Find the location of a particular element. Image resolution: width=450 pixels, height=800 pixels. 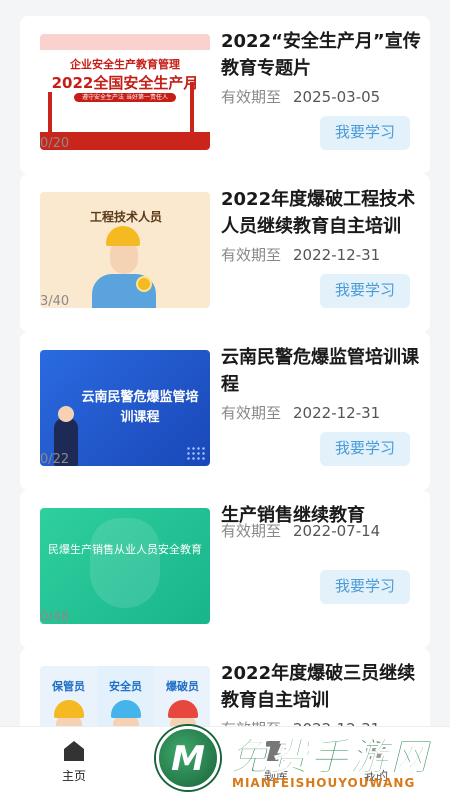

course-thumbnail: 企业安全生产教育管理 2022全国安全生产月 遵守安全生产法 当好第一责任人 is located at coordinates (125, 92).